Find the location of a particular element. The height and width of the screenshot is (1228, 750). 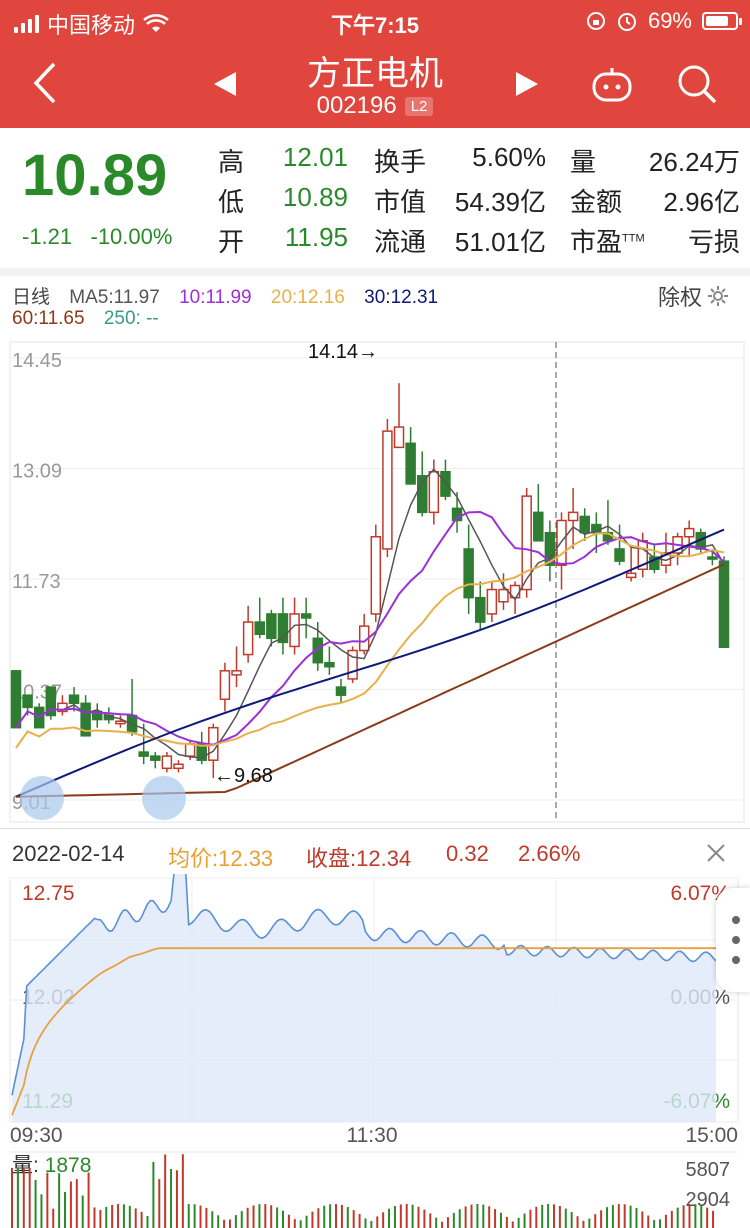

quote-value: 亏损 is located at coordinates (713, 242).